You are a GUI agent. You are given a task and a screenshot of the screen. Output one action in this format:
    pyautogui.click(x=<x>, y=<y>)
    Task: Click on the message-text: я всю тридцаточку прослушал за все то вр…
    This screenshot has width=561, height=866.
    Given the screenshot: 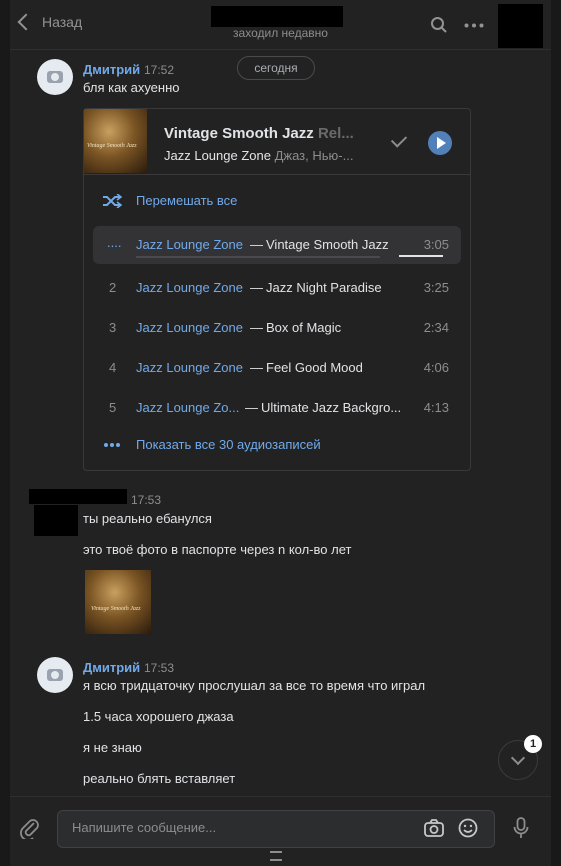 What is the action you would take?
    pyautogui.click(x=254, y=685)
    